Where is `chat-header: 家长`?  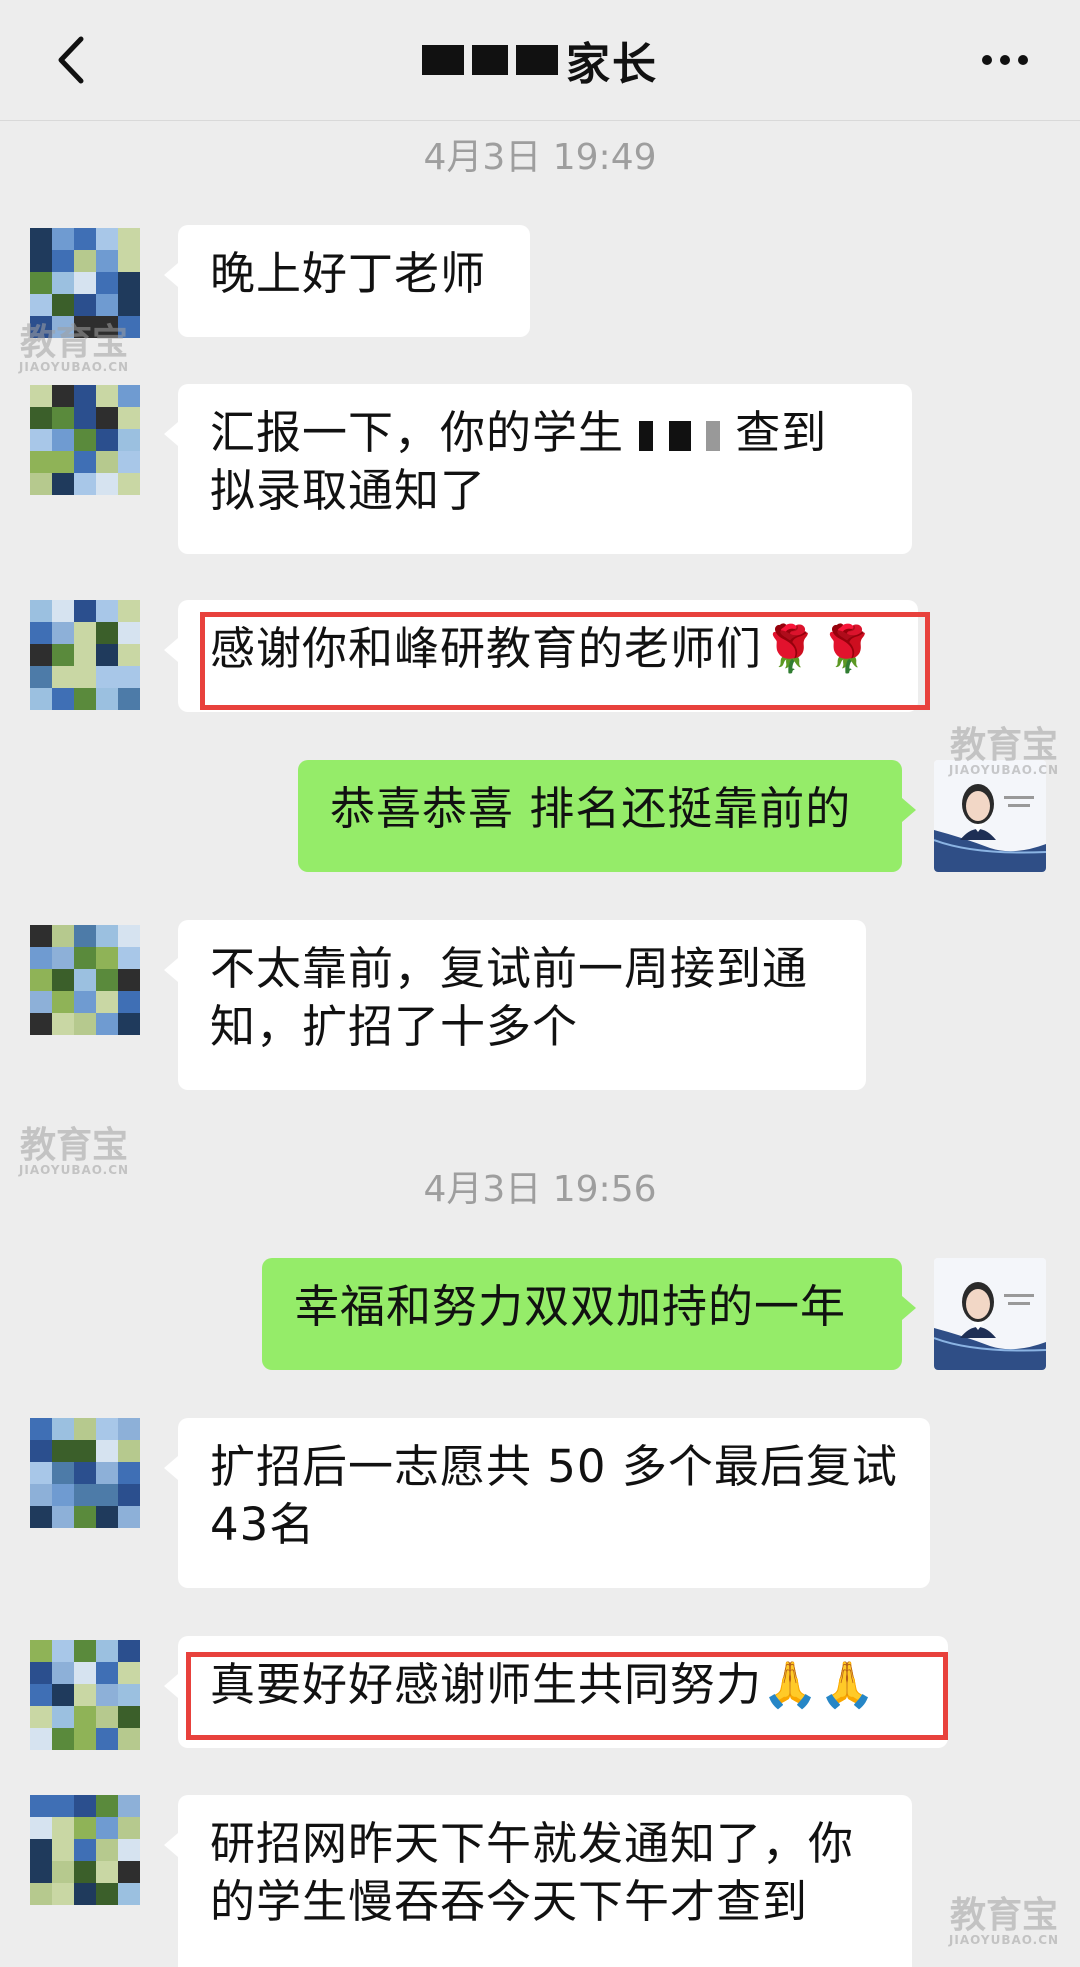
chat-header: 家长 is located at coordinates (540, 60).